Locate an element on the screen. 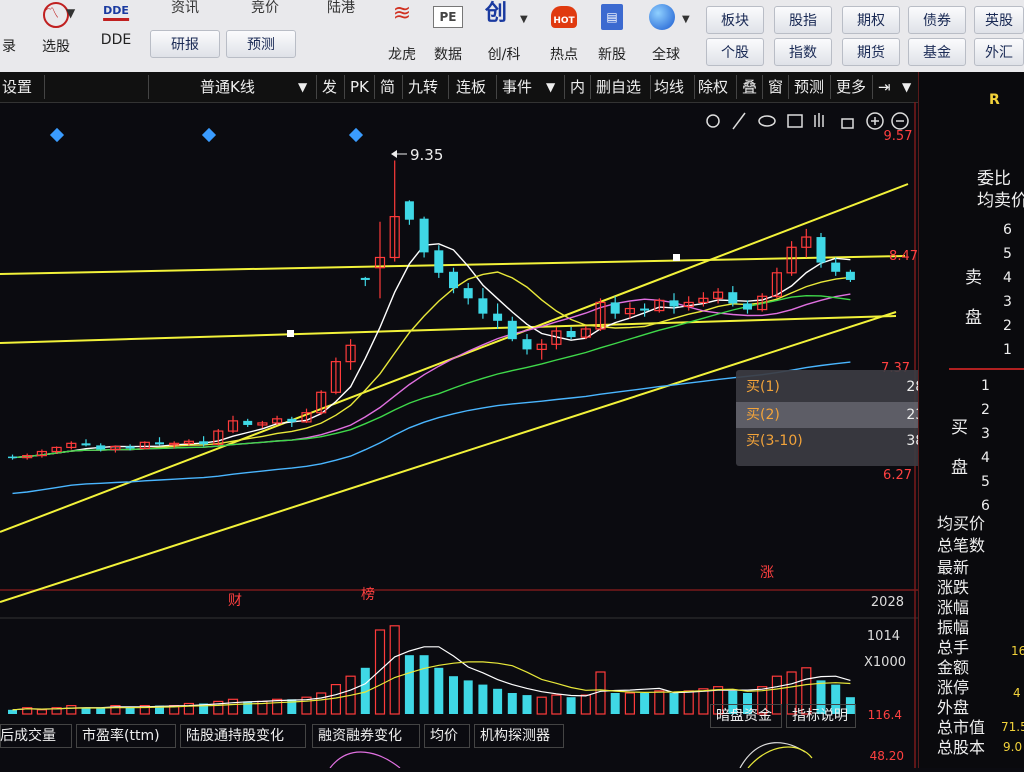  chuquan-button: 除权 is located at coordinates (713, 87).